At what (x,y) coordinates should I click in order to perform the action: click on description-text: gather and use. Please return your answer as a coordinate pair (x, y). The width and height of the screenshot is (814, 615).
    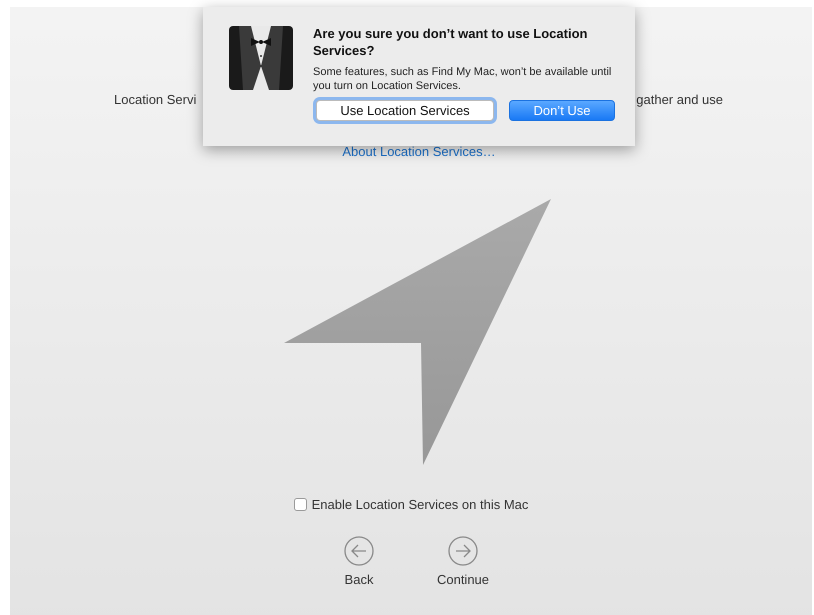
    Looking at the image, I should click on (679, 99).